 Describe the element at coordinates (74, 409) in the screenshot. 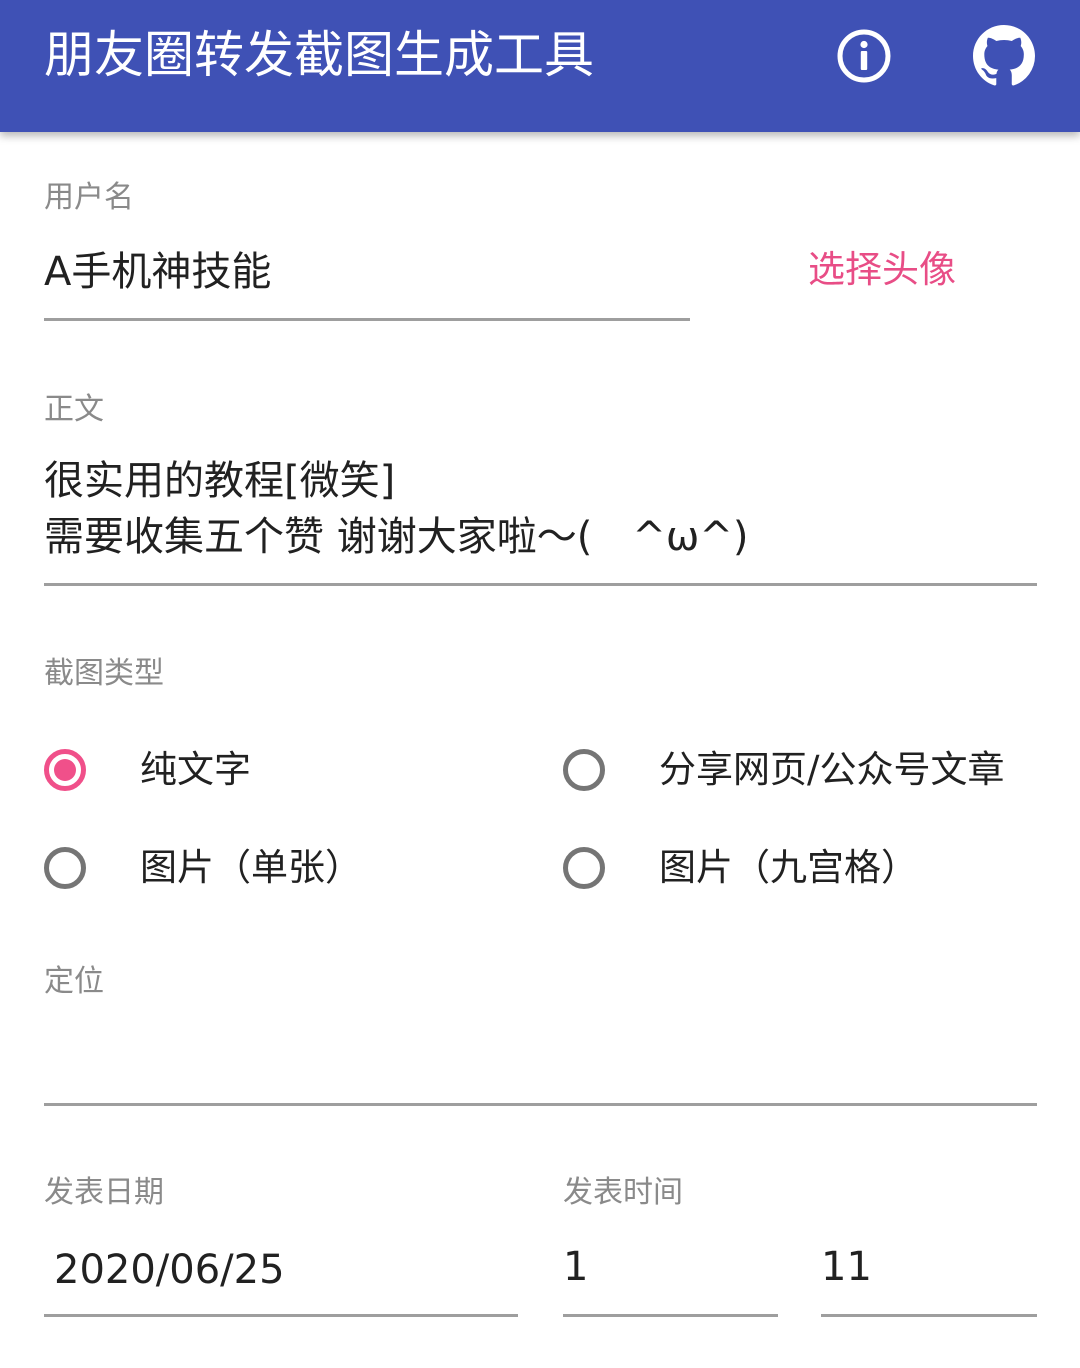

I see `body-label: 正文` at that location.